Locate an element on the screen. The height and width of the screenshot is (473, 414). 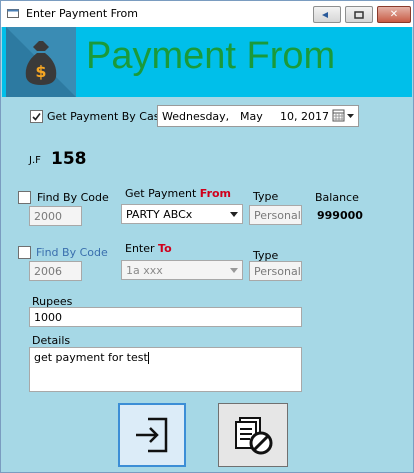
minimize-button is located at coordinates (327, 14).